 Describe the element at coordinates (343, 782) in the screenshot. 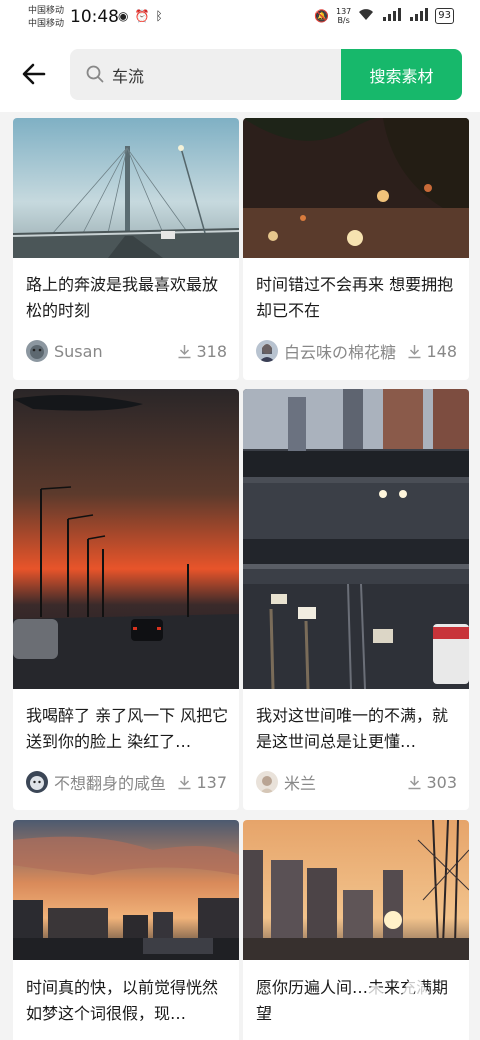

I see `author-name: 米兰` at that location.